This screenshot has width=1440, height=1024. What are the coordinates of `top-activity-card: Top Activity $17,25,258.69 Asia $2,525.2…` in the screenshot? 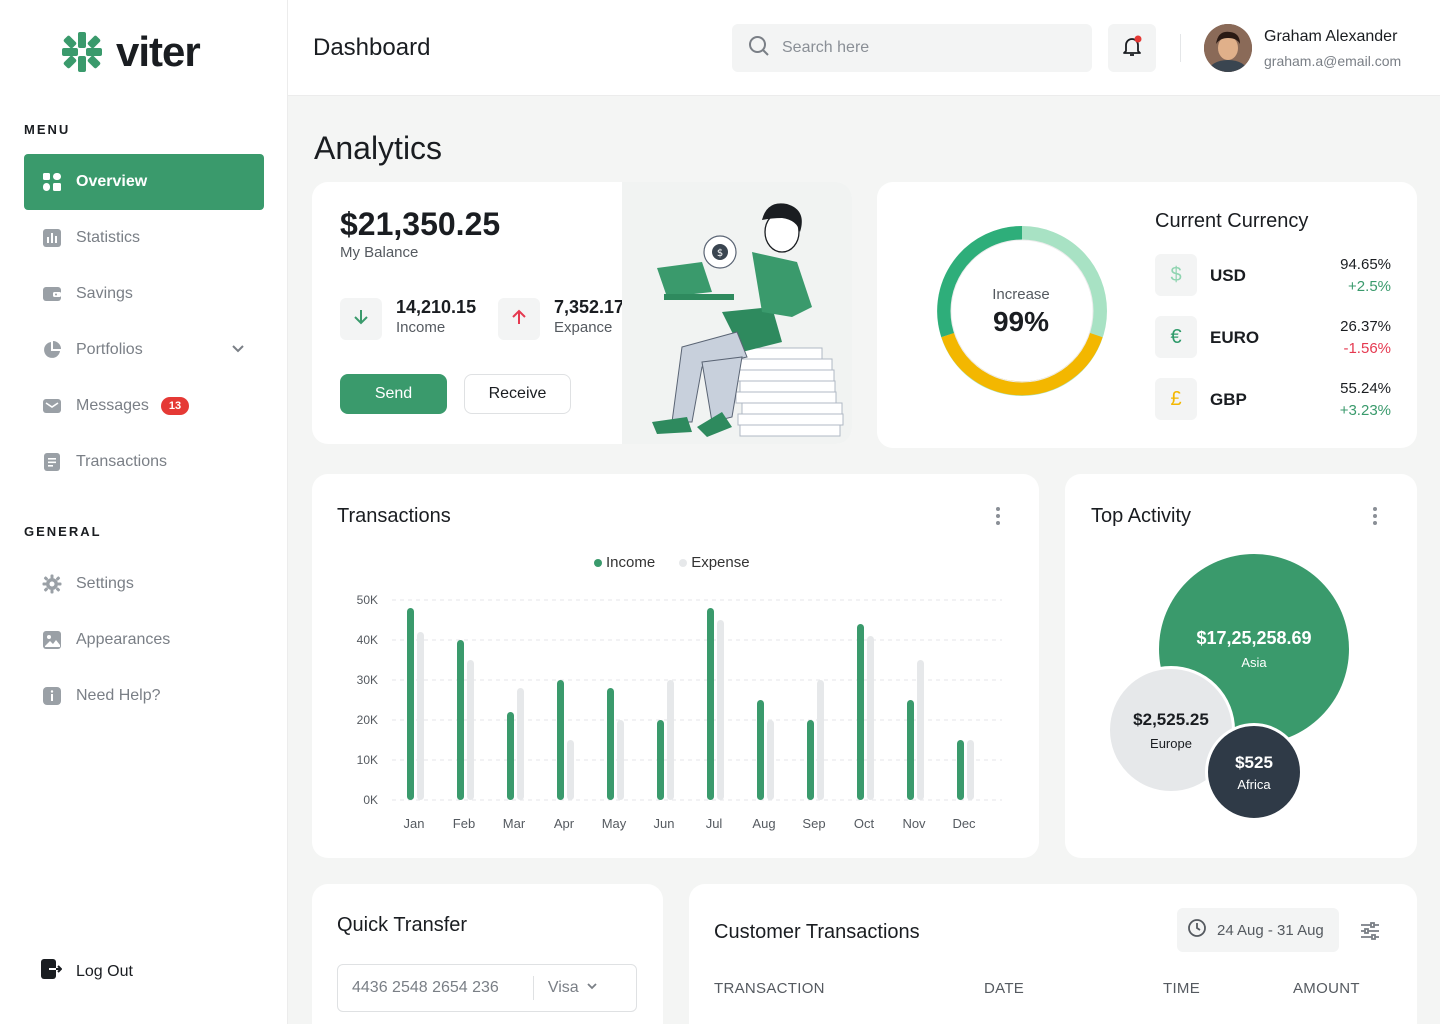 It's located at (1241, 666).